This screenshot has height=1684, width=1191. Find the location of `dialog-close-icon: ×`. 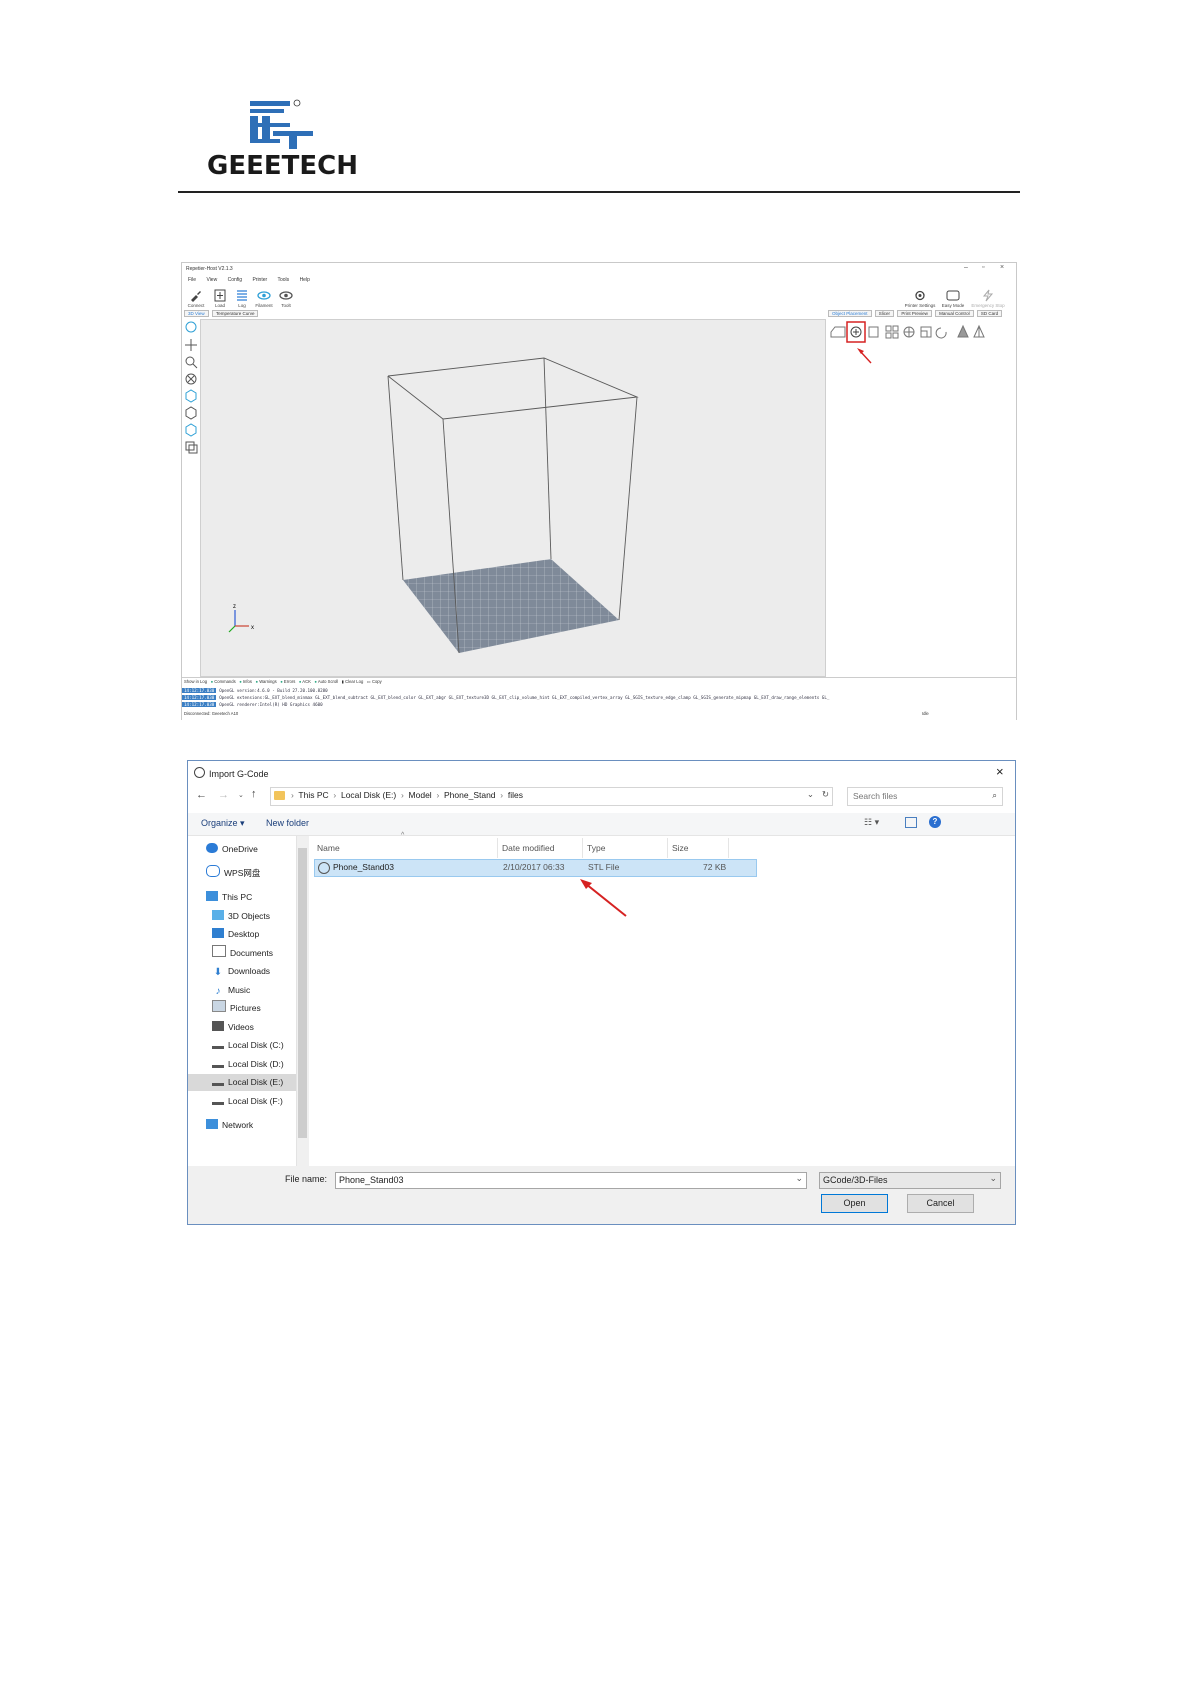

dialog-close-icon: × is located at coordinates (1000, 771).